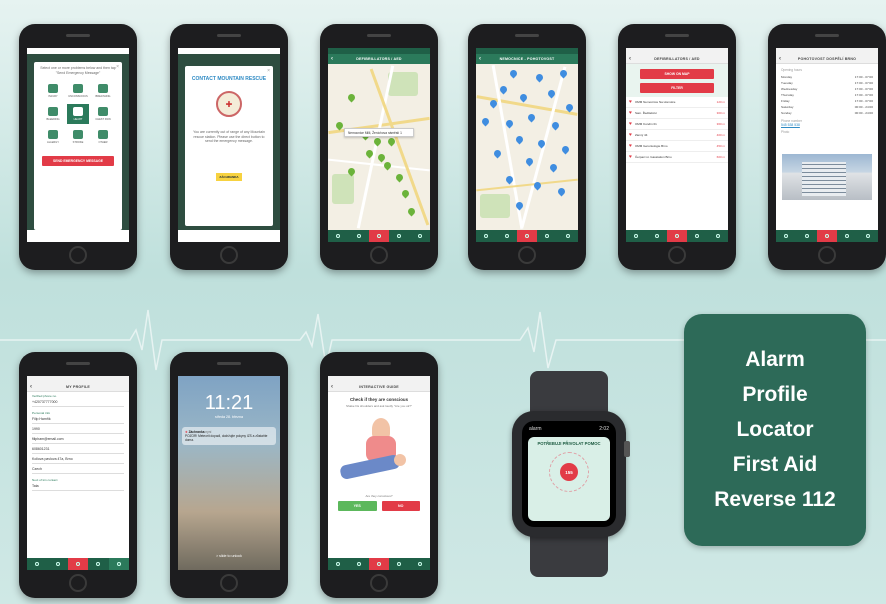 Image resolution: width=886 pixels, height=604 pixels. Describe the element at coordinates (357, 506) in the screenshot. I see `yes-button: YES` at that location.